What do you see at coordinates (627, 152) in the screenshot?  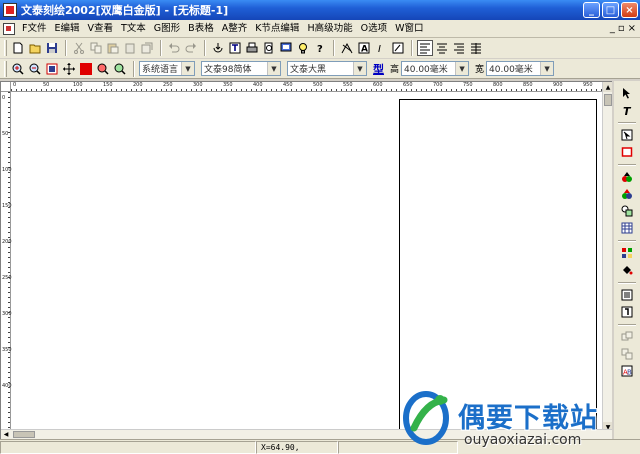 I see `rectangle-tool-icon` at bounding box center [627, 152].